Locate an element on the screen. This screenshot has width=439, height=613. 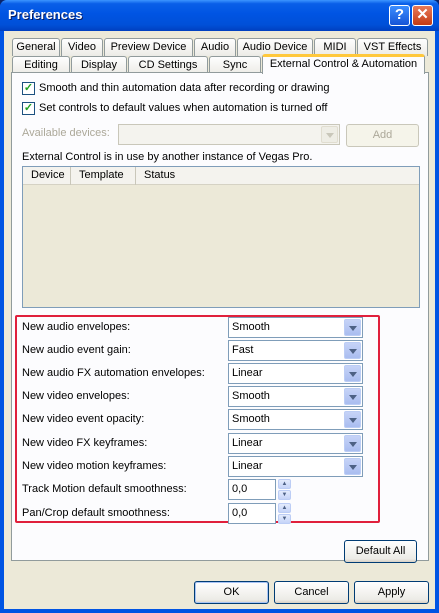
new-video-fx-keyframes-dropdown: Linear is located at coordinates (295, 443).